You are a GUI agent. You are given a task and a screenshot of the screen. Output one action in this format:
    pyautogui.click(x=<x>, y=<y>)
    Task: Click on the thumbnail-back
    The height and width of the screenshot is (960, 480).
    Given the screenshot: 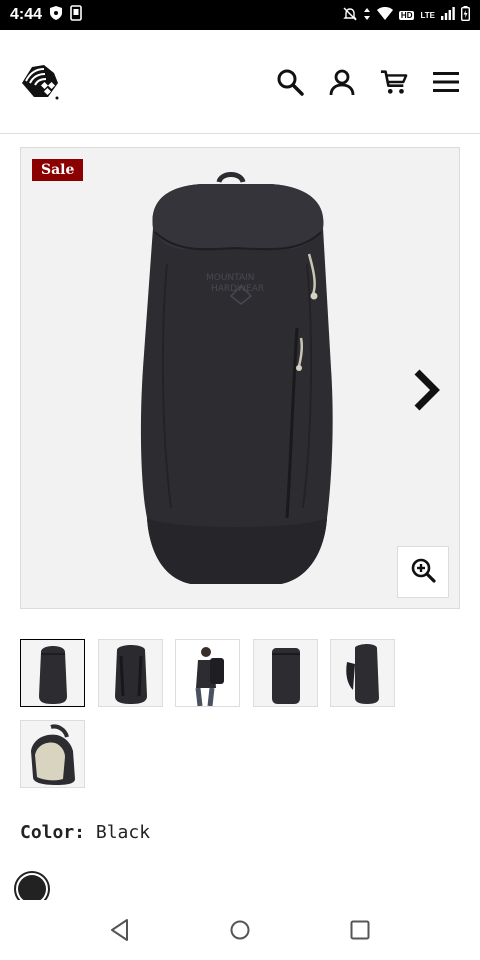 What is the action you would take?
    pyautogui.click(x=130, y=673)
    